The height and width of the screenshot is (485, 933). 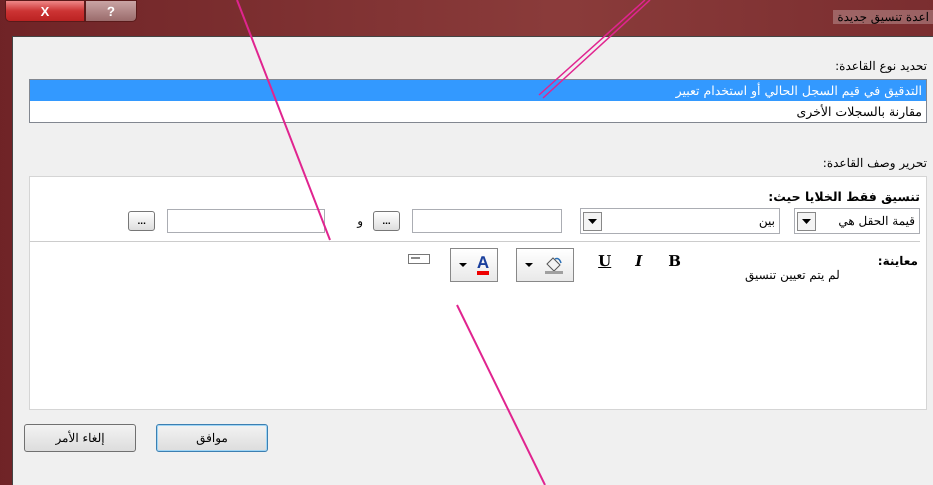 What do you see at coordinates (474, 265) in the screenshot?
I see `font-color-button: A` at bounding box center [474, 265].